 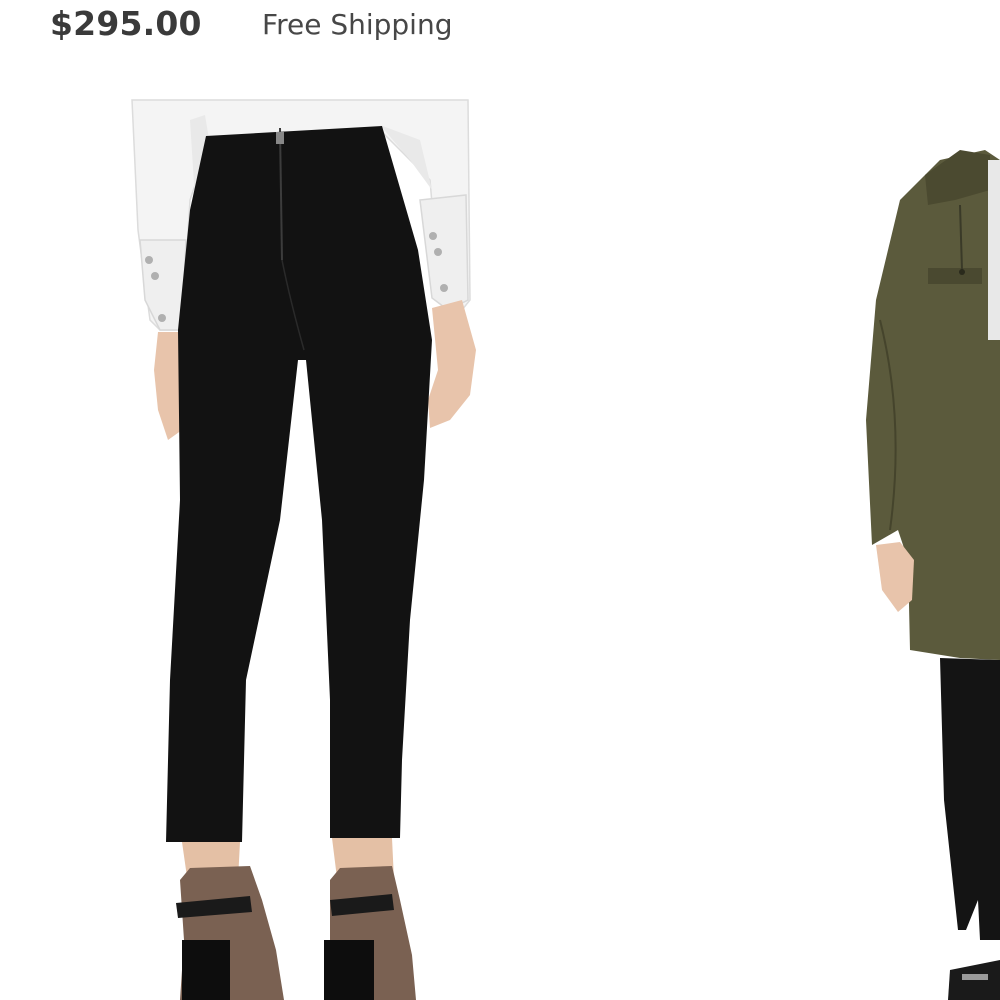 What do you see at coordinates (500, 30) in the screenshot?
I see `price-bar: $295.00 Free Shipping` at bounding box center [500, 30].